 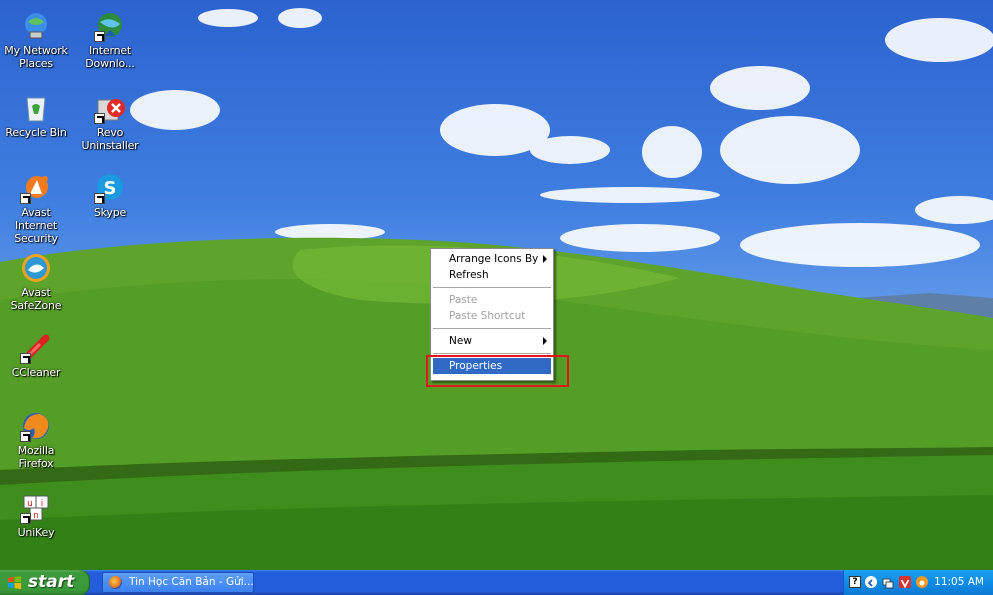 I want to click on network-places-icon, so click(x=36, y=26).